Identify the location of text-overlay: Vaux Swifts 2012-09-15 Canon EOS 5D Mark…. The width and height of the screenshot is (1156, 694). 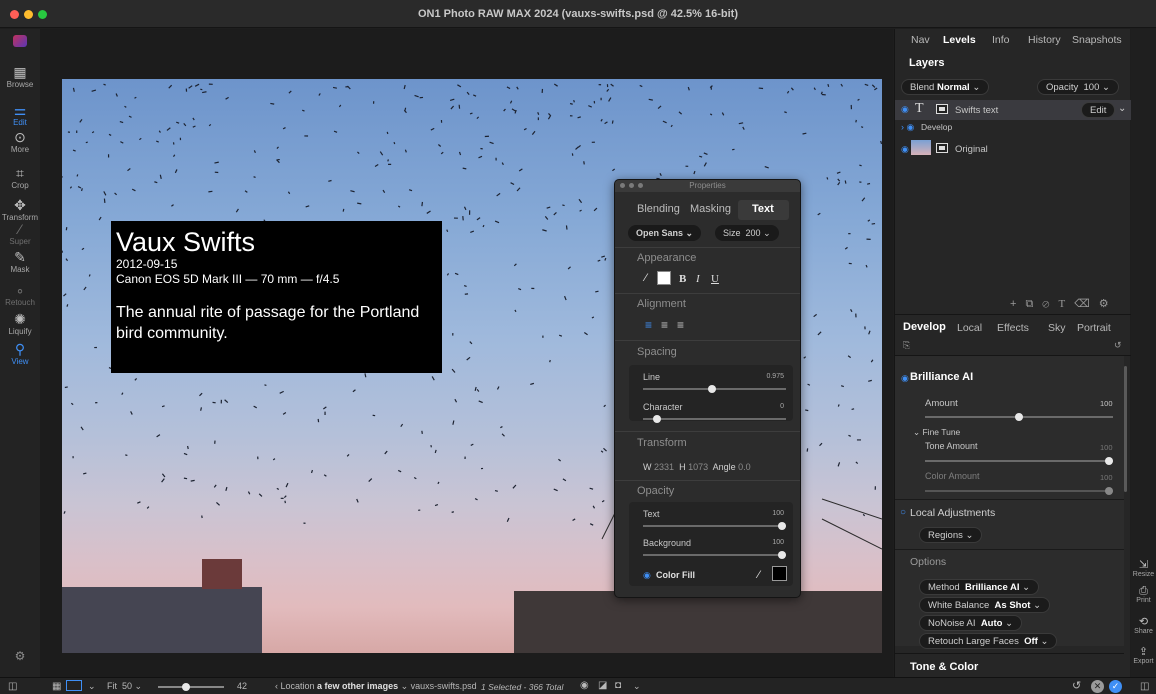
(276, 297).